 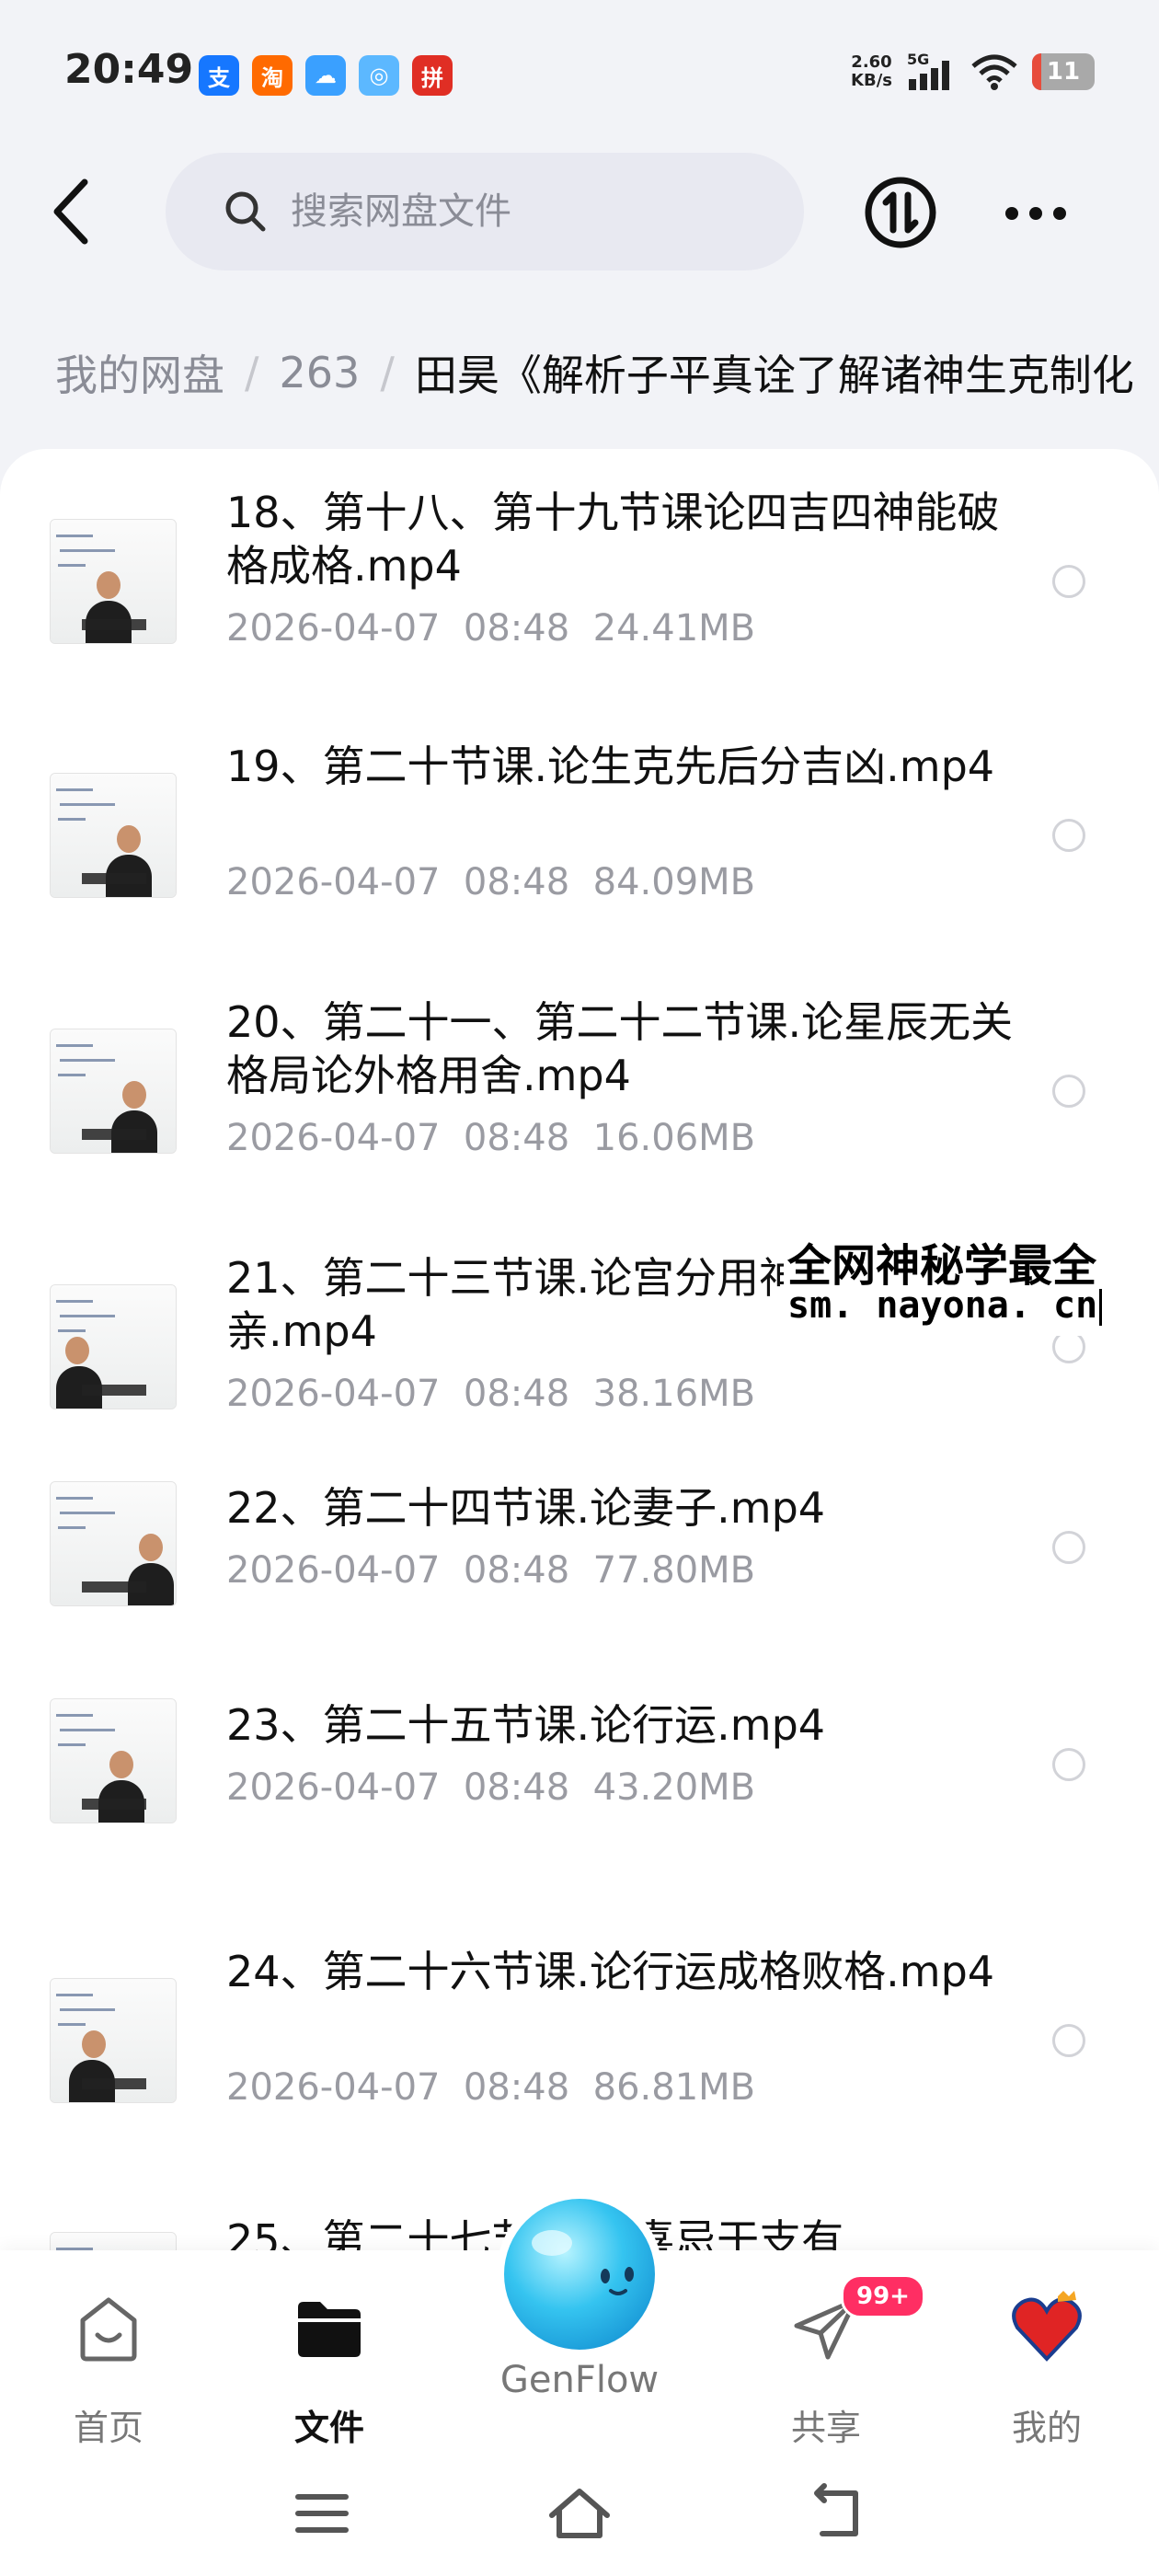 I want to click on file-size: 24.41MB, so click(x=674, y=628).